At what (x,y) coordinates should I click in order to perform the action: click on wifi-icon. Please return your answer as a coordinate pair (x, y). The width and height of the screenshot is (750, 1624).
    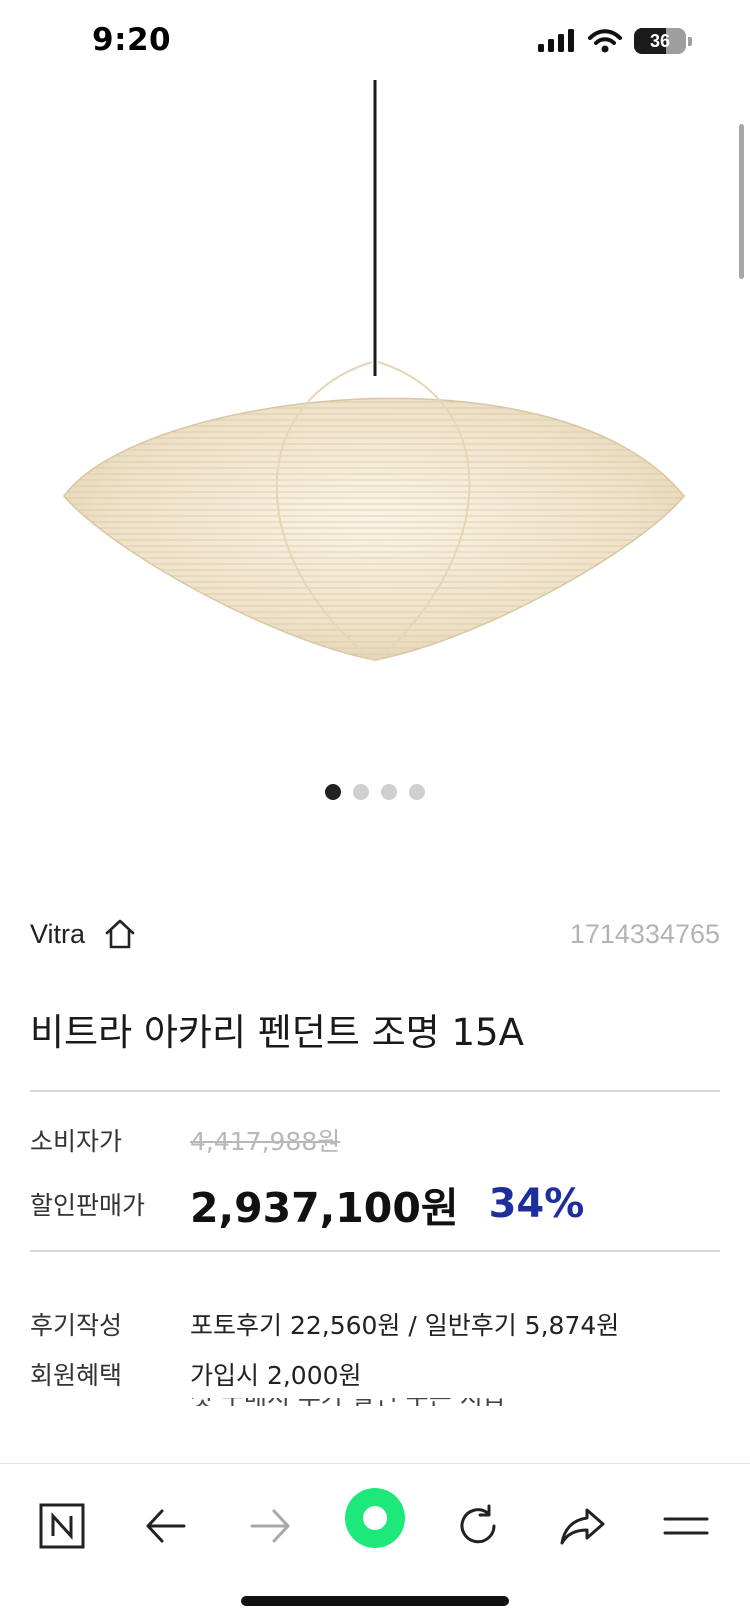
    Looking at the image, I should click on (605, 41).